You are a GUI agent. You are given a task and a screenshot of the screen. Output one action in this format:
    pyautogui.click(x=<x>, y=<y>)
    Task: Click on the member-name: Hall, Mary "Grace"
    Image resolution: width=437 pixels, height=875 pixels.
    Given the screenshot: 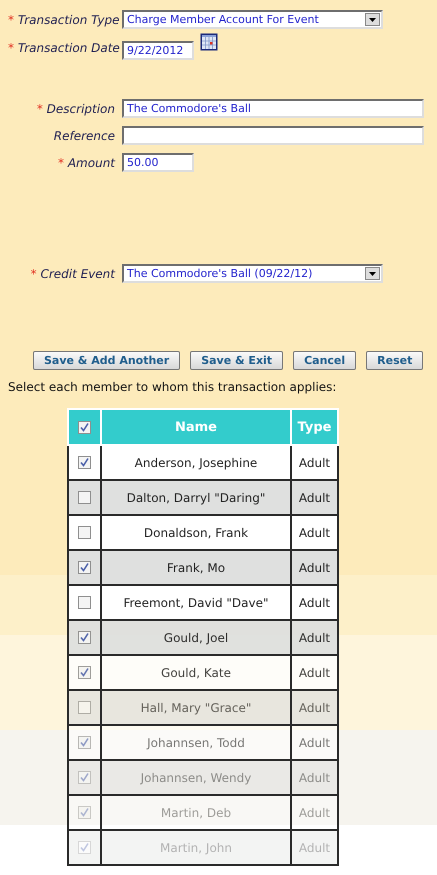 What is the action you would take?
    pyautogui.click(x=196, y=707)
    